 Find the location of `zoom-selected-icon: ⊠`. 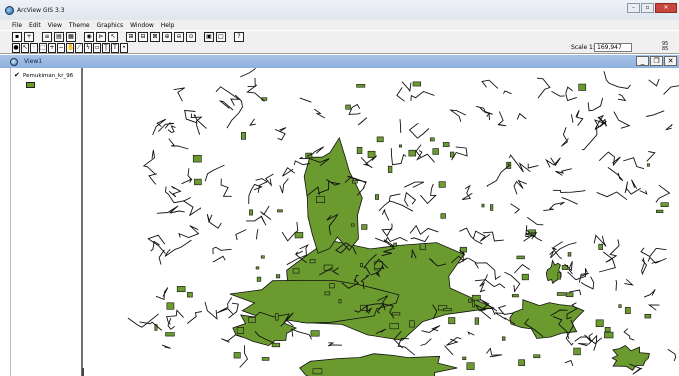

zoom-selected-icon: ⊠ is located at coordinates (155, 36).